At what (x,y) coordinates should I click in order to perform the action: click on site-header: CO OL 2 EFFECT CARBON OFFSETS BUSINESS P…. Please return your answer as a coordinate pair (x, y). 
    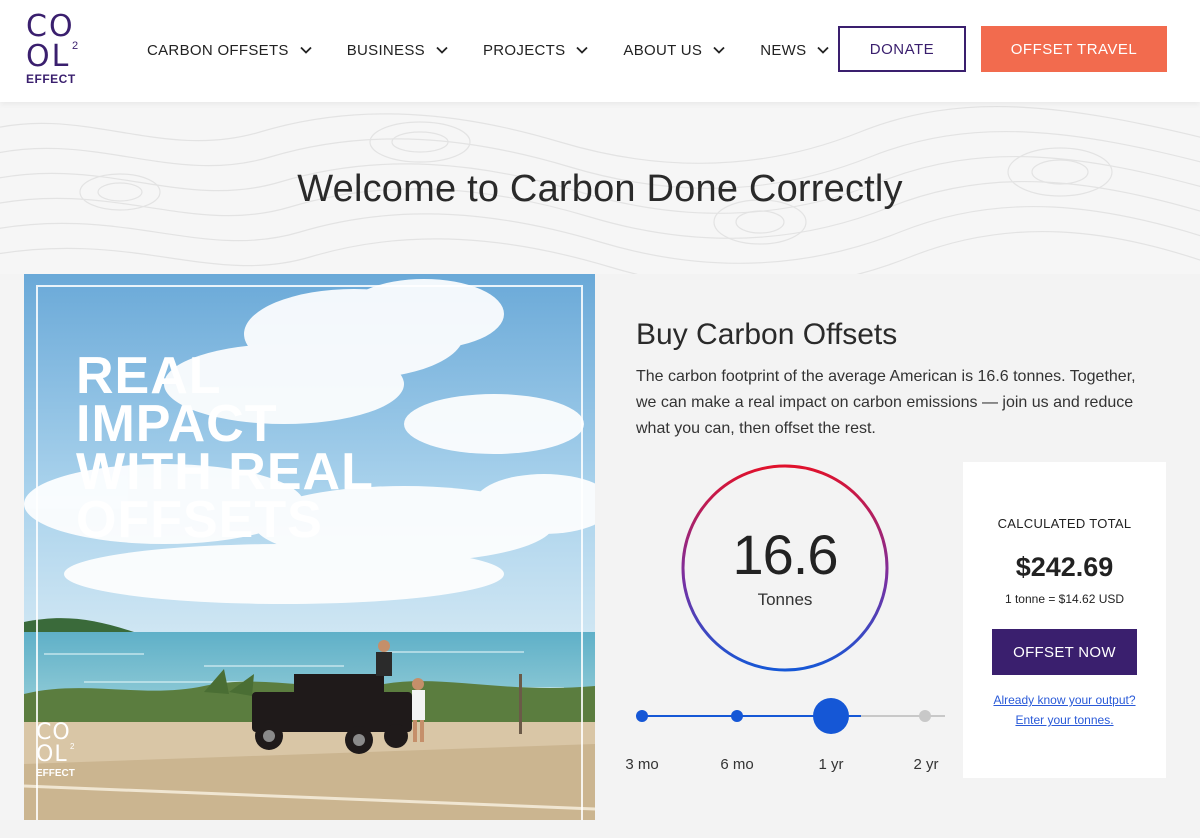
    Looking at the image, I should click on (600, 51).